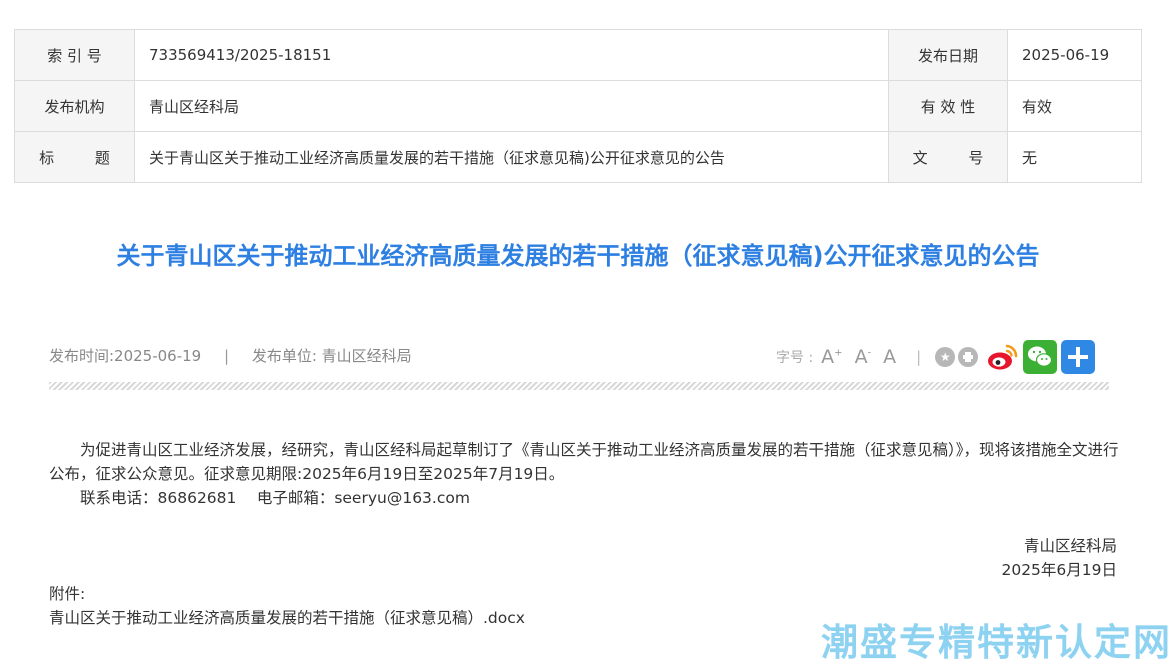 The image size is (1172, 666). What do you see at coordinates (1078, 357) in the screenshot?
I see `share-plus-icon` at bounding box center [1078, 357].